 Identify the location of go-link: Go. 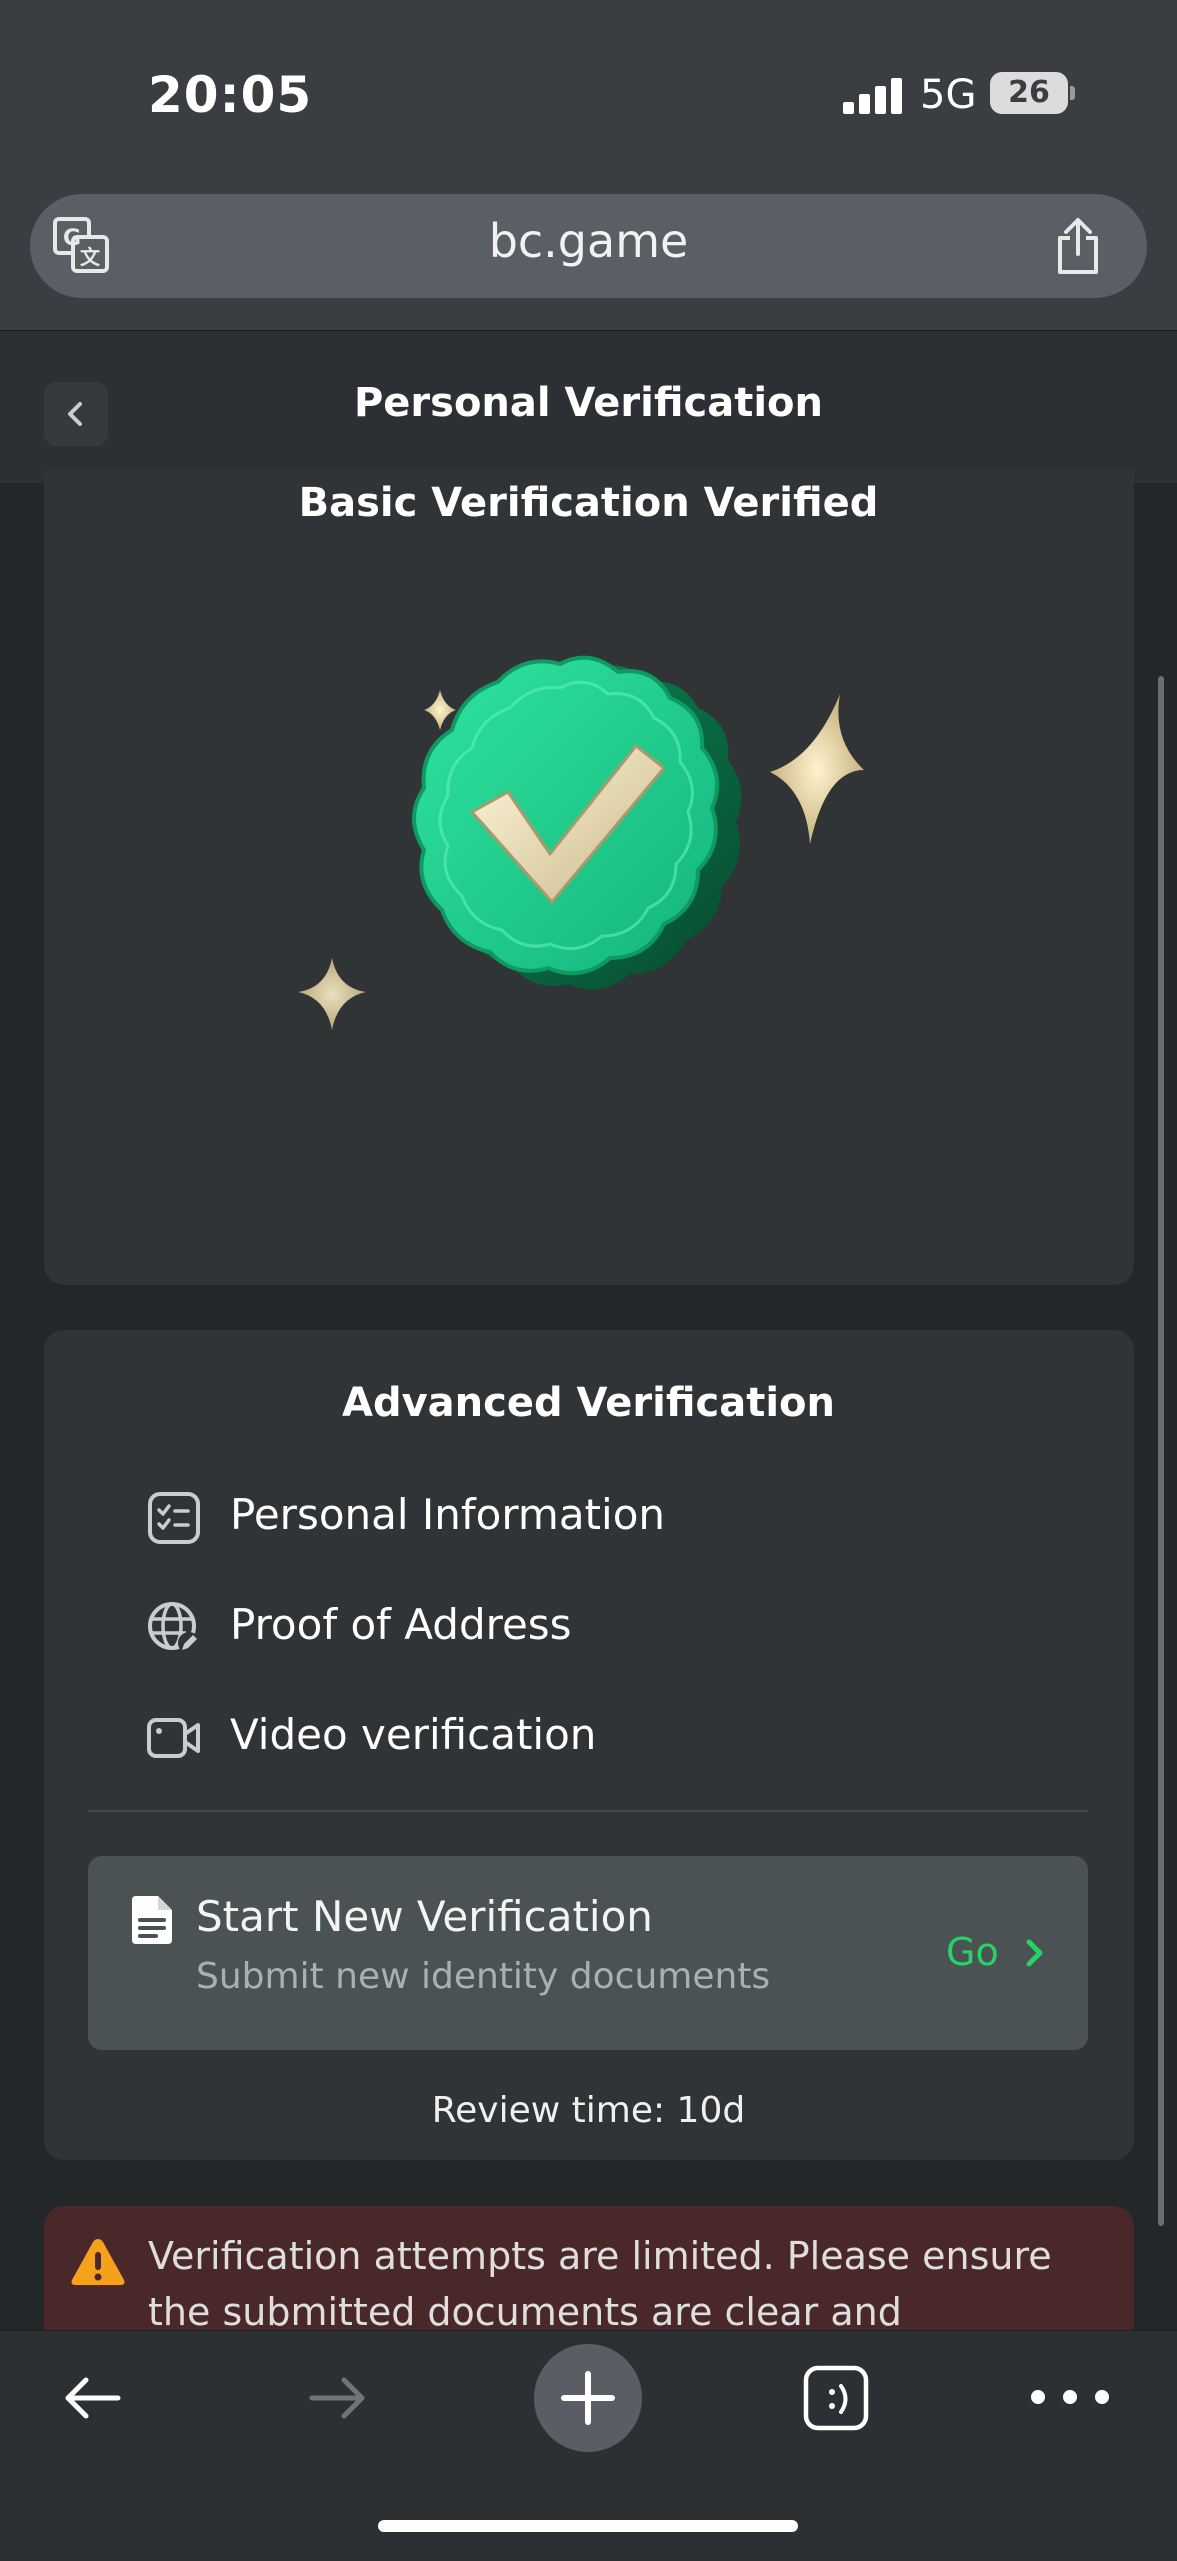
(972, 1952).